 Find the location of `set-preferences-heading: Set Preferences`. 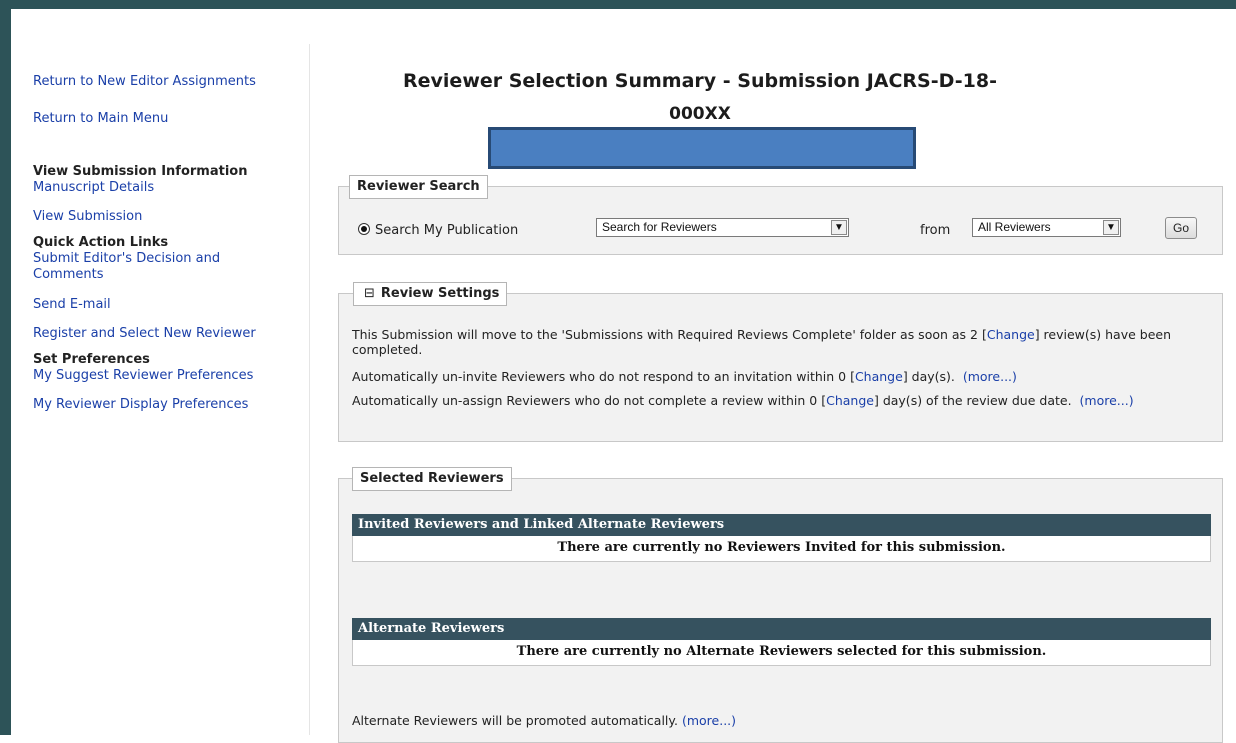

set-preferences-heading: Set Preferences is located at coordinates (91, 359).